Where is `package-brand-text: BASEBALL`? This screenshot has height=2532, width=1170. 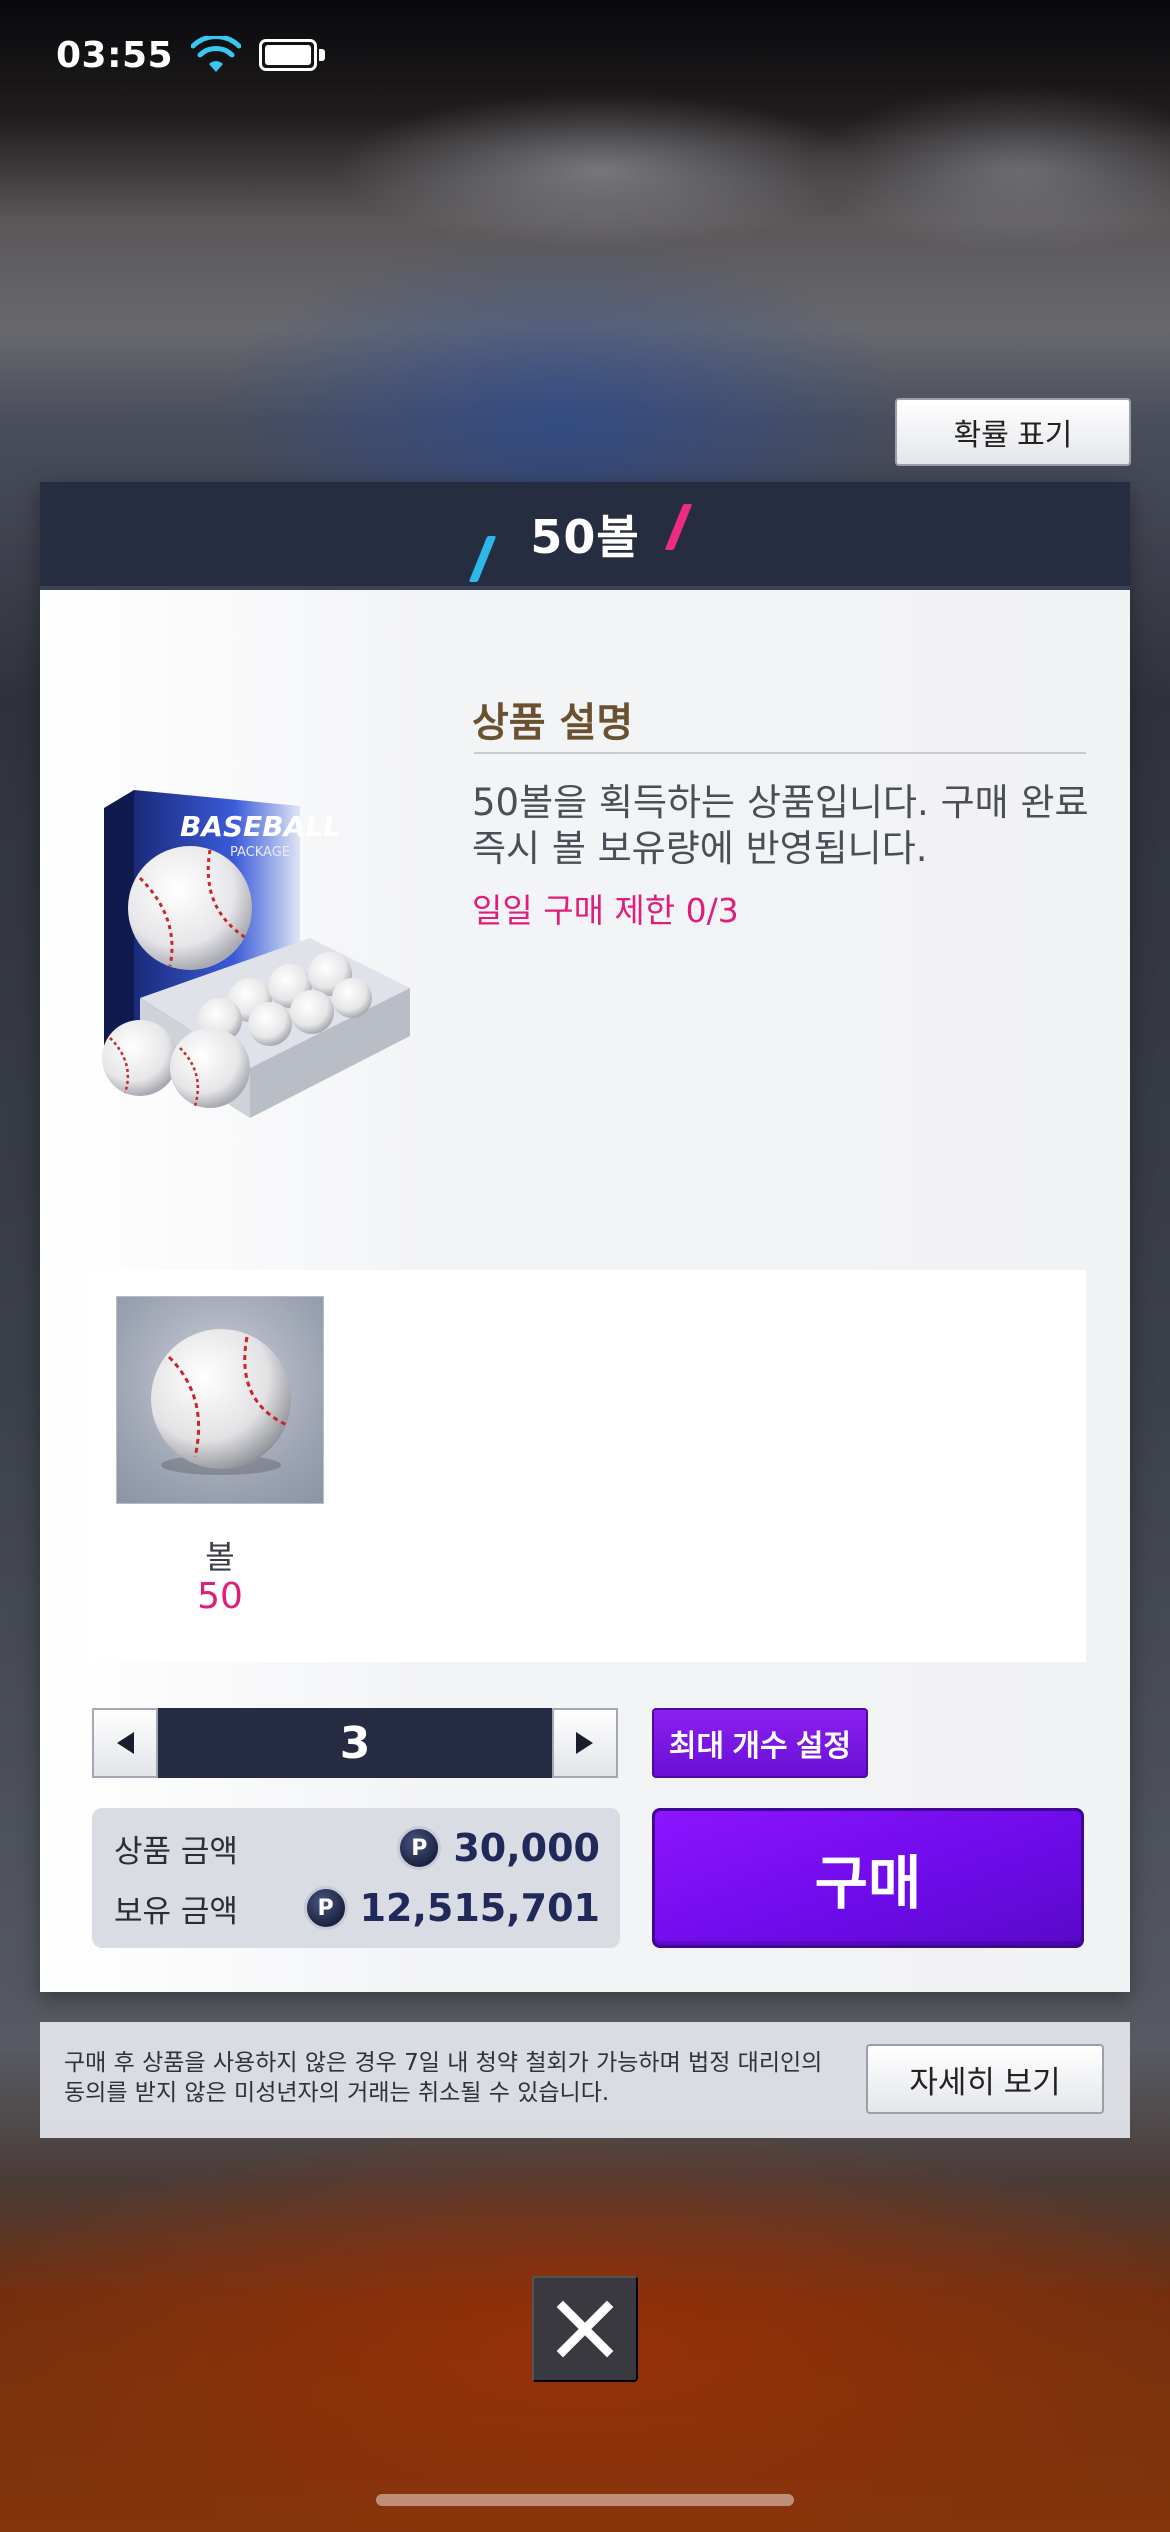 package-brand-text: BASEBALL is located at coordinates (260, 826).